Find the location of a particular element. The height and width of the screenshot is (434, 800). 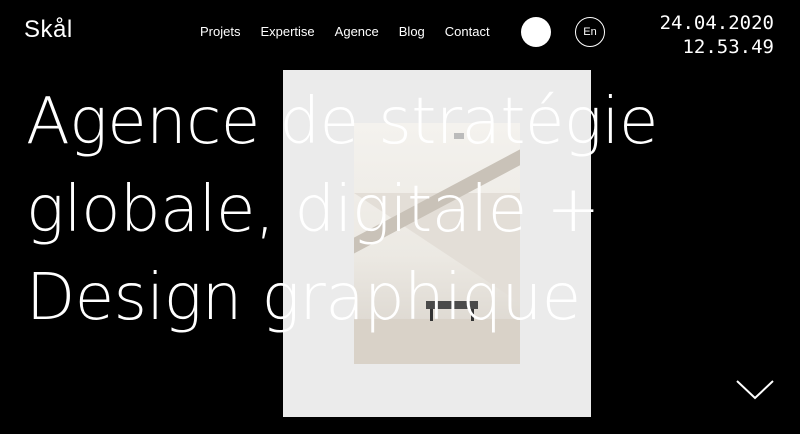

main-nav: Projets Expertise Agence Blog Contact is located at coordinates (345, 31).